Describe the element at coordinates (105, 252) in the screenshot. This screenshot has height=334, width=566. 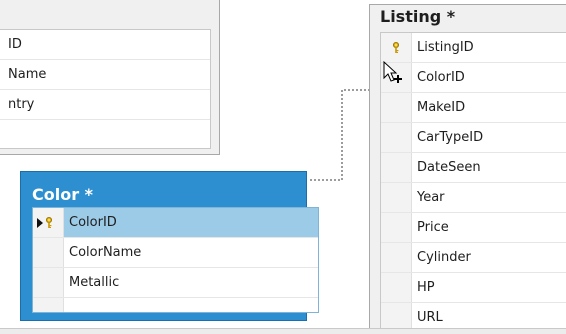
I see `column-name: ColorName` at that location.